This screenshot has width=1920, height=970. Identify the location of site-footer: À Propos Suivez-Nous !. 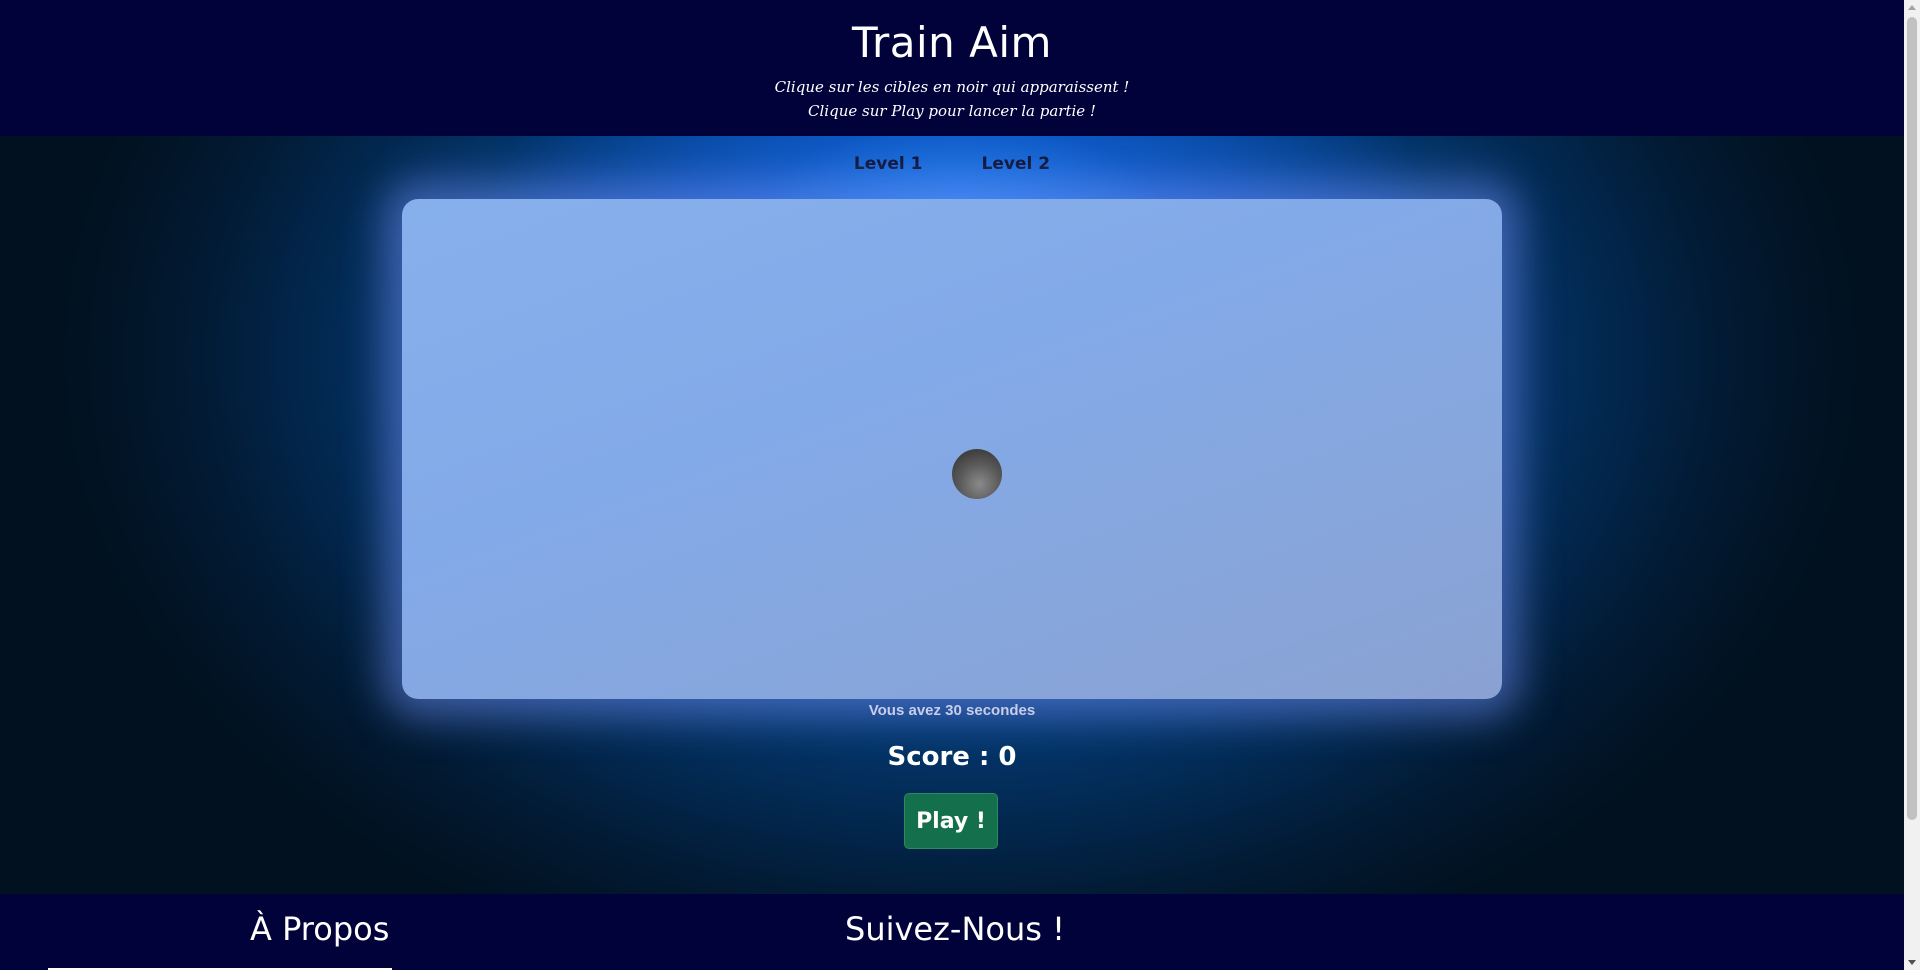
(952, 932).